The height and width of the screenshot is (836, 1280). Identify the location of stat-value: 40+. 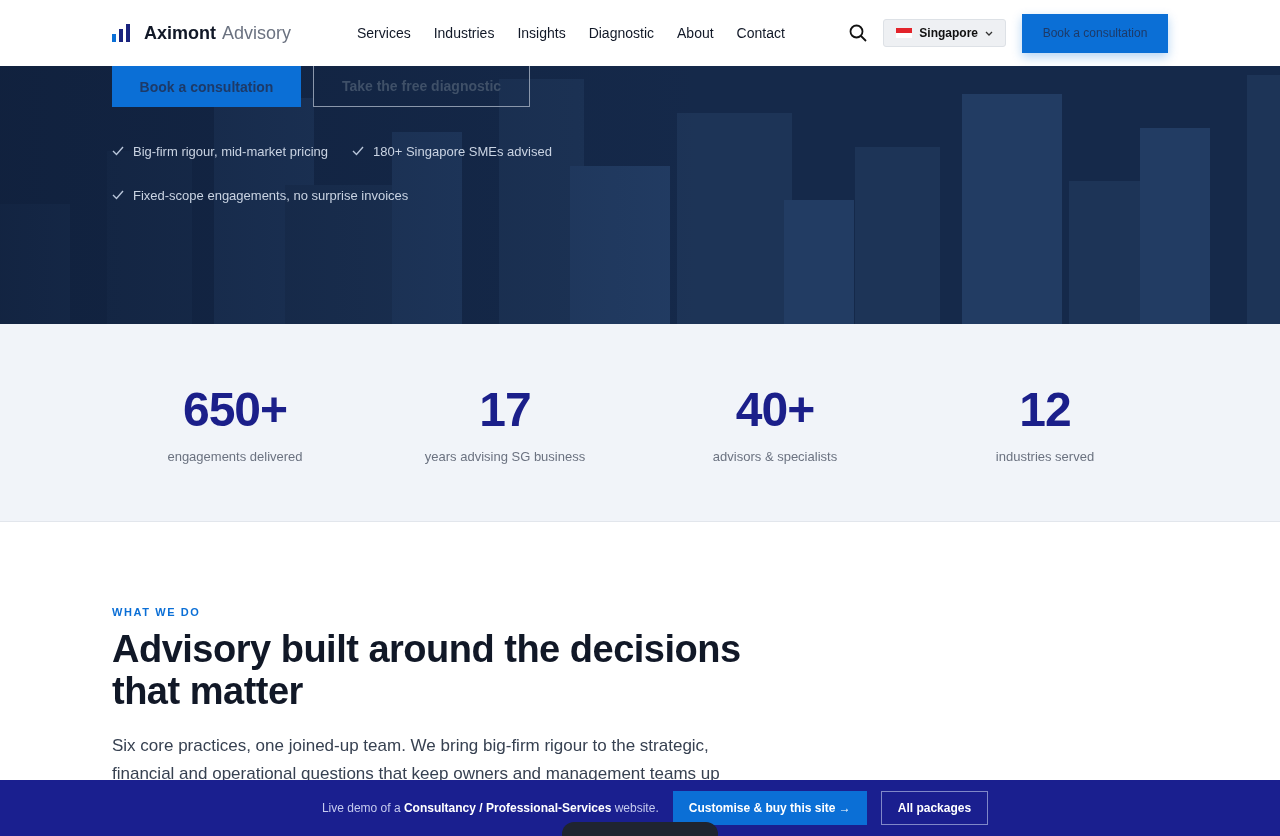
(775, 409).